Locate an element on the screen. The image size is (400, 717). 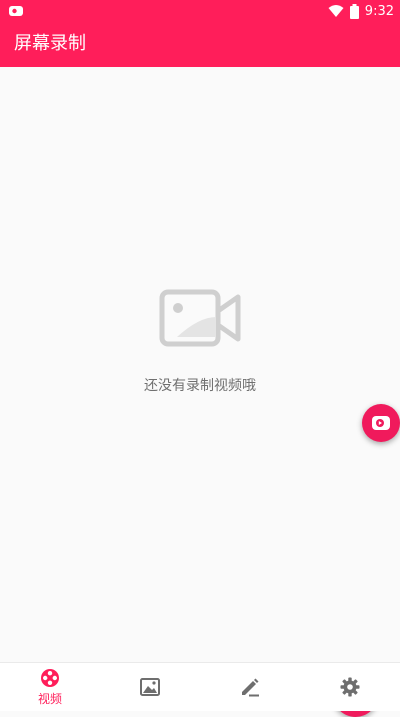
image-icon is located at coordinates (150, 687).